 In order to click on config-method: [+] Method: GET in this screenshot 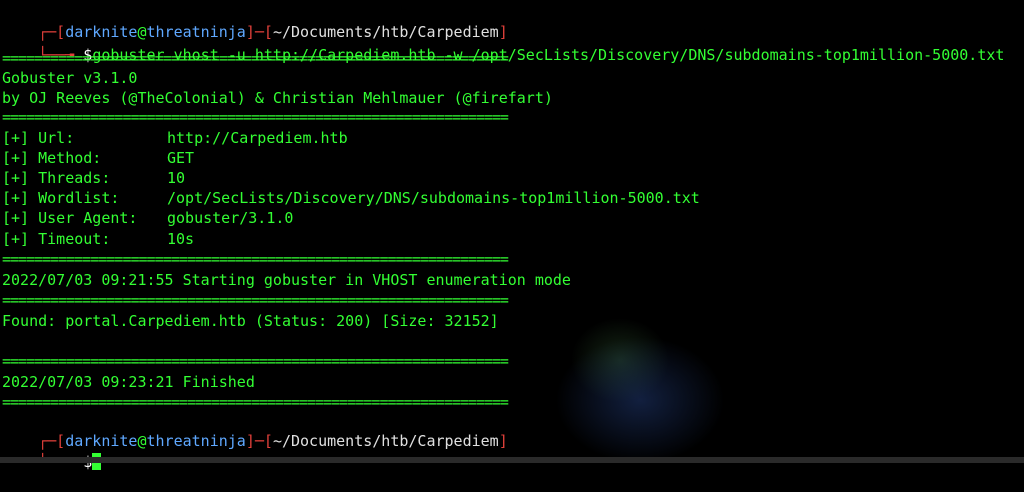, I will do `click(98, 158)`.